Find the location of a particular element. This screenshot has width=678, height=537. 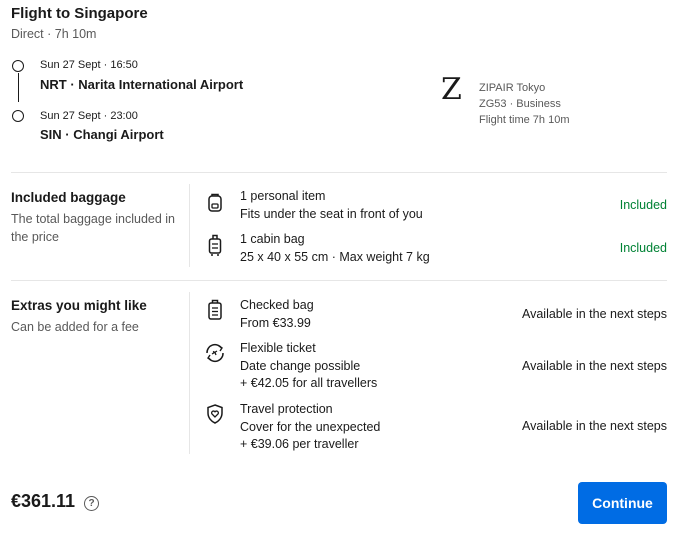

extras-section-description: Can be added for a fee is located at coordinates (75, 327).